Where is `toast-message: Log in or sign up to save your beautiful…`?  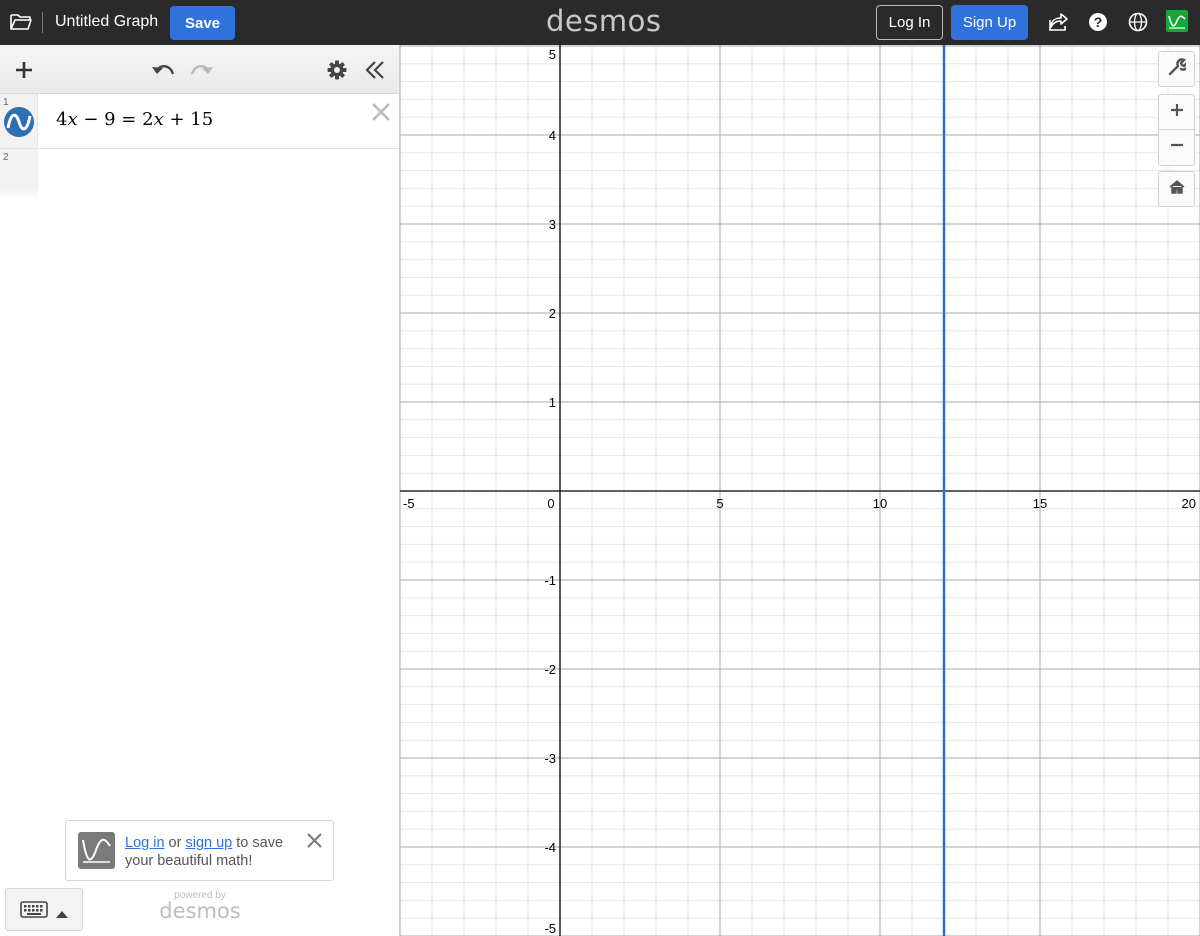
toast-message: Log in or sign up to save your beautiful… is located at coordinates (204, 852).